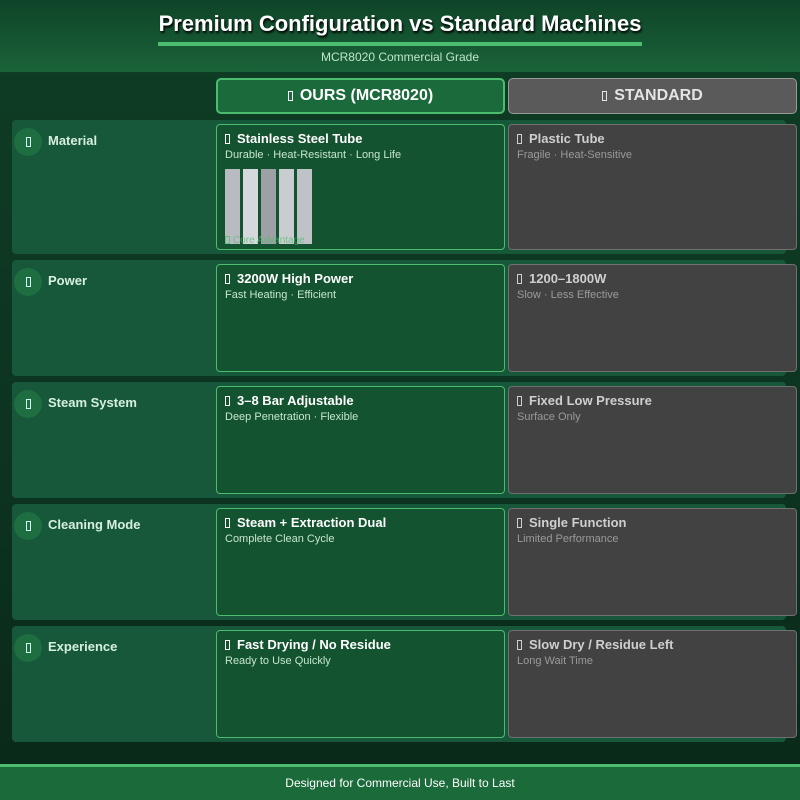 This screenshot has height=800, width=800. I want to click on standard-subtitle: Slow · Less Effective, so click(568, 295).